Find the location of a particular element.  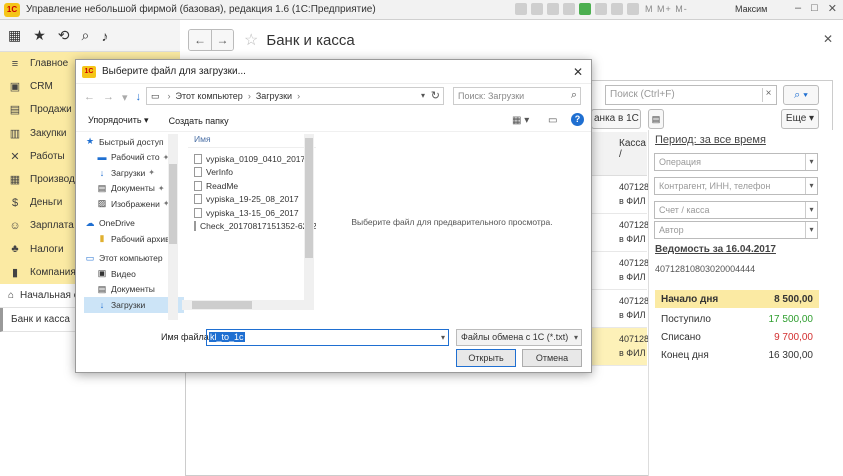

preview-pane-icon: ▭ is located at coordinates (552, 120).